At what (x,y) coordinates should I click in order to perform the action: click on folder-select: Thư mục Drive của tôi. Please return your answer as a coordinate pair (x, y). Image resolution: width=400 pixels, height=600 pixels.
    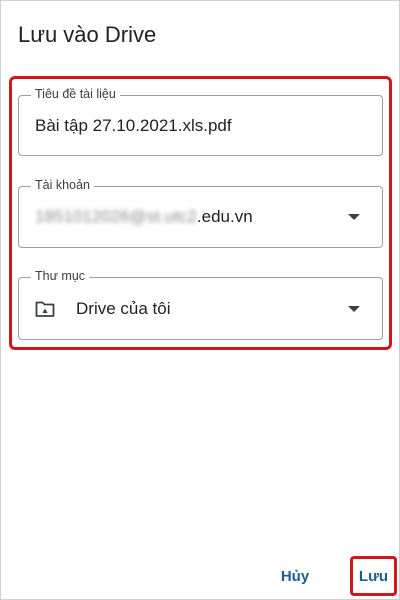
    Looking at the image, I should click on (200, 304).